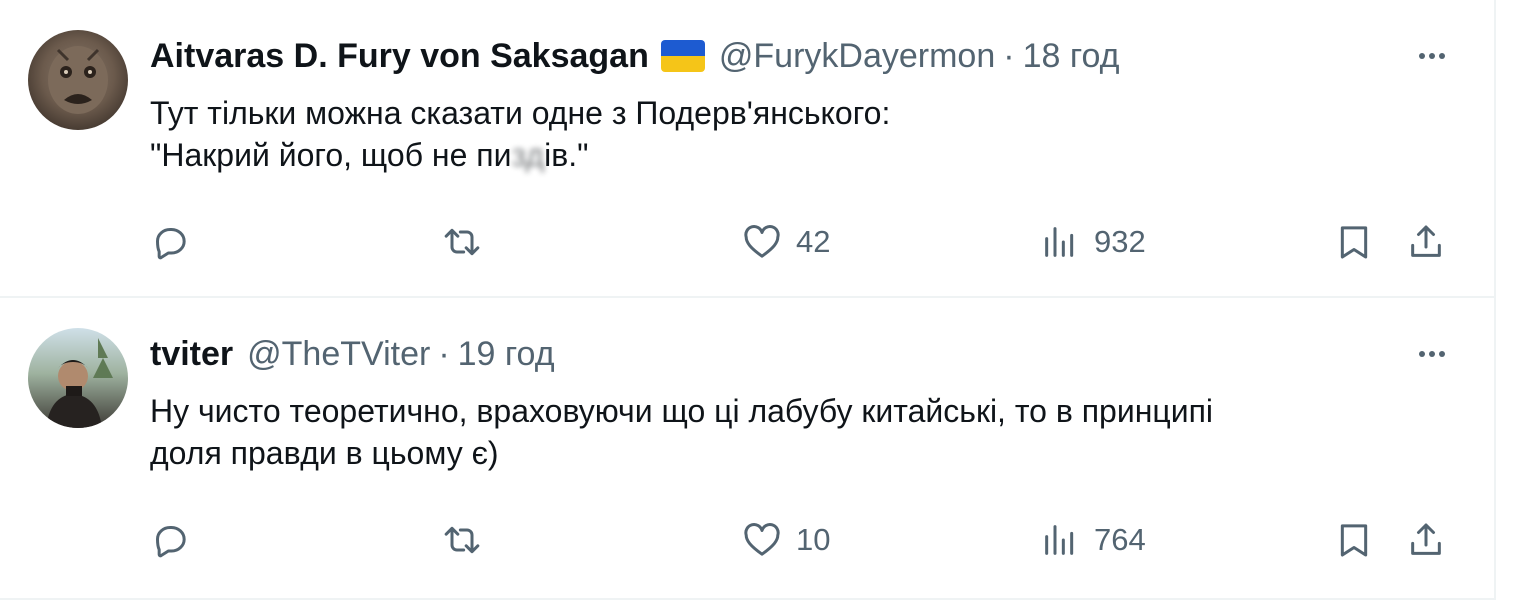 This screenshot has height=600, width=1522. I want to click on author-handle: @TheTViter, so click(338, 354).